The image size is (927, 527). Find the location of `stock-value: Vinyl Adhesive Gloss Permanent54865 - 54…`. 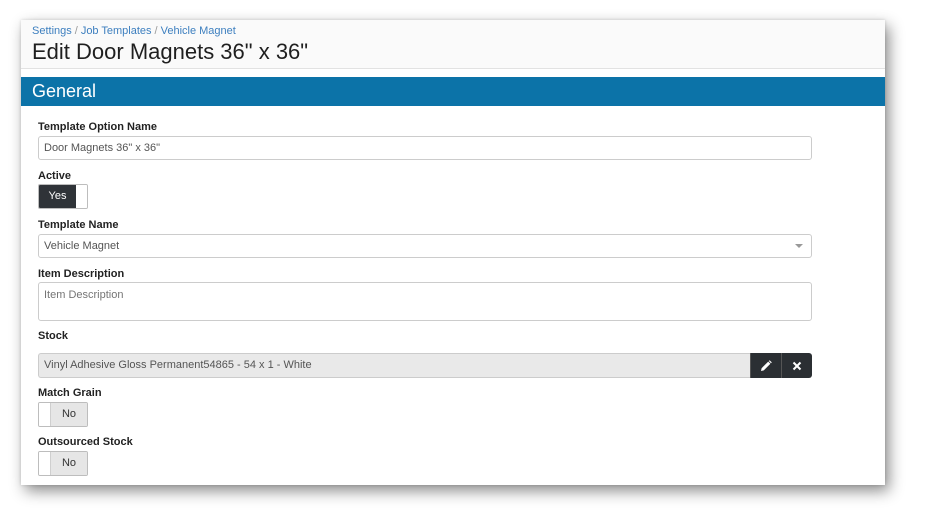

stock-value: Vinyl Adhesive Gloss Permanent54865 - 54… is located at coordinates (394, 365).